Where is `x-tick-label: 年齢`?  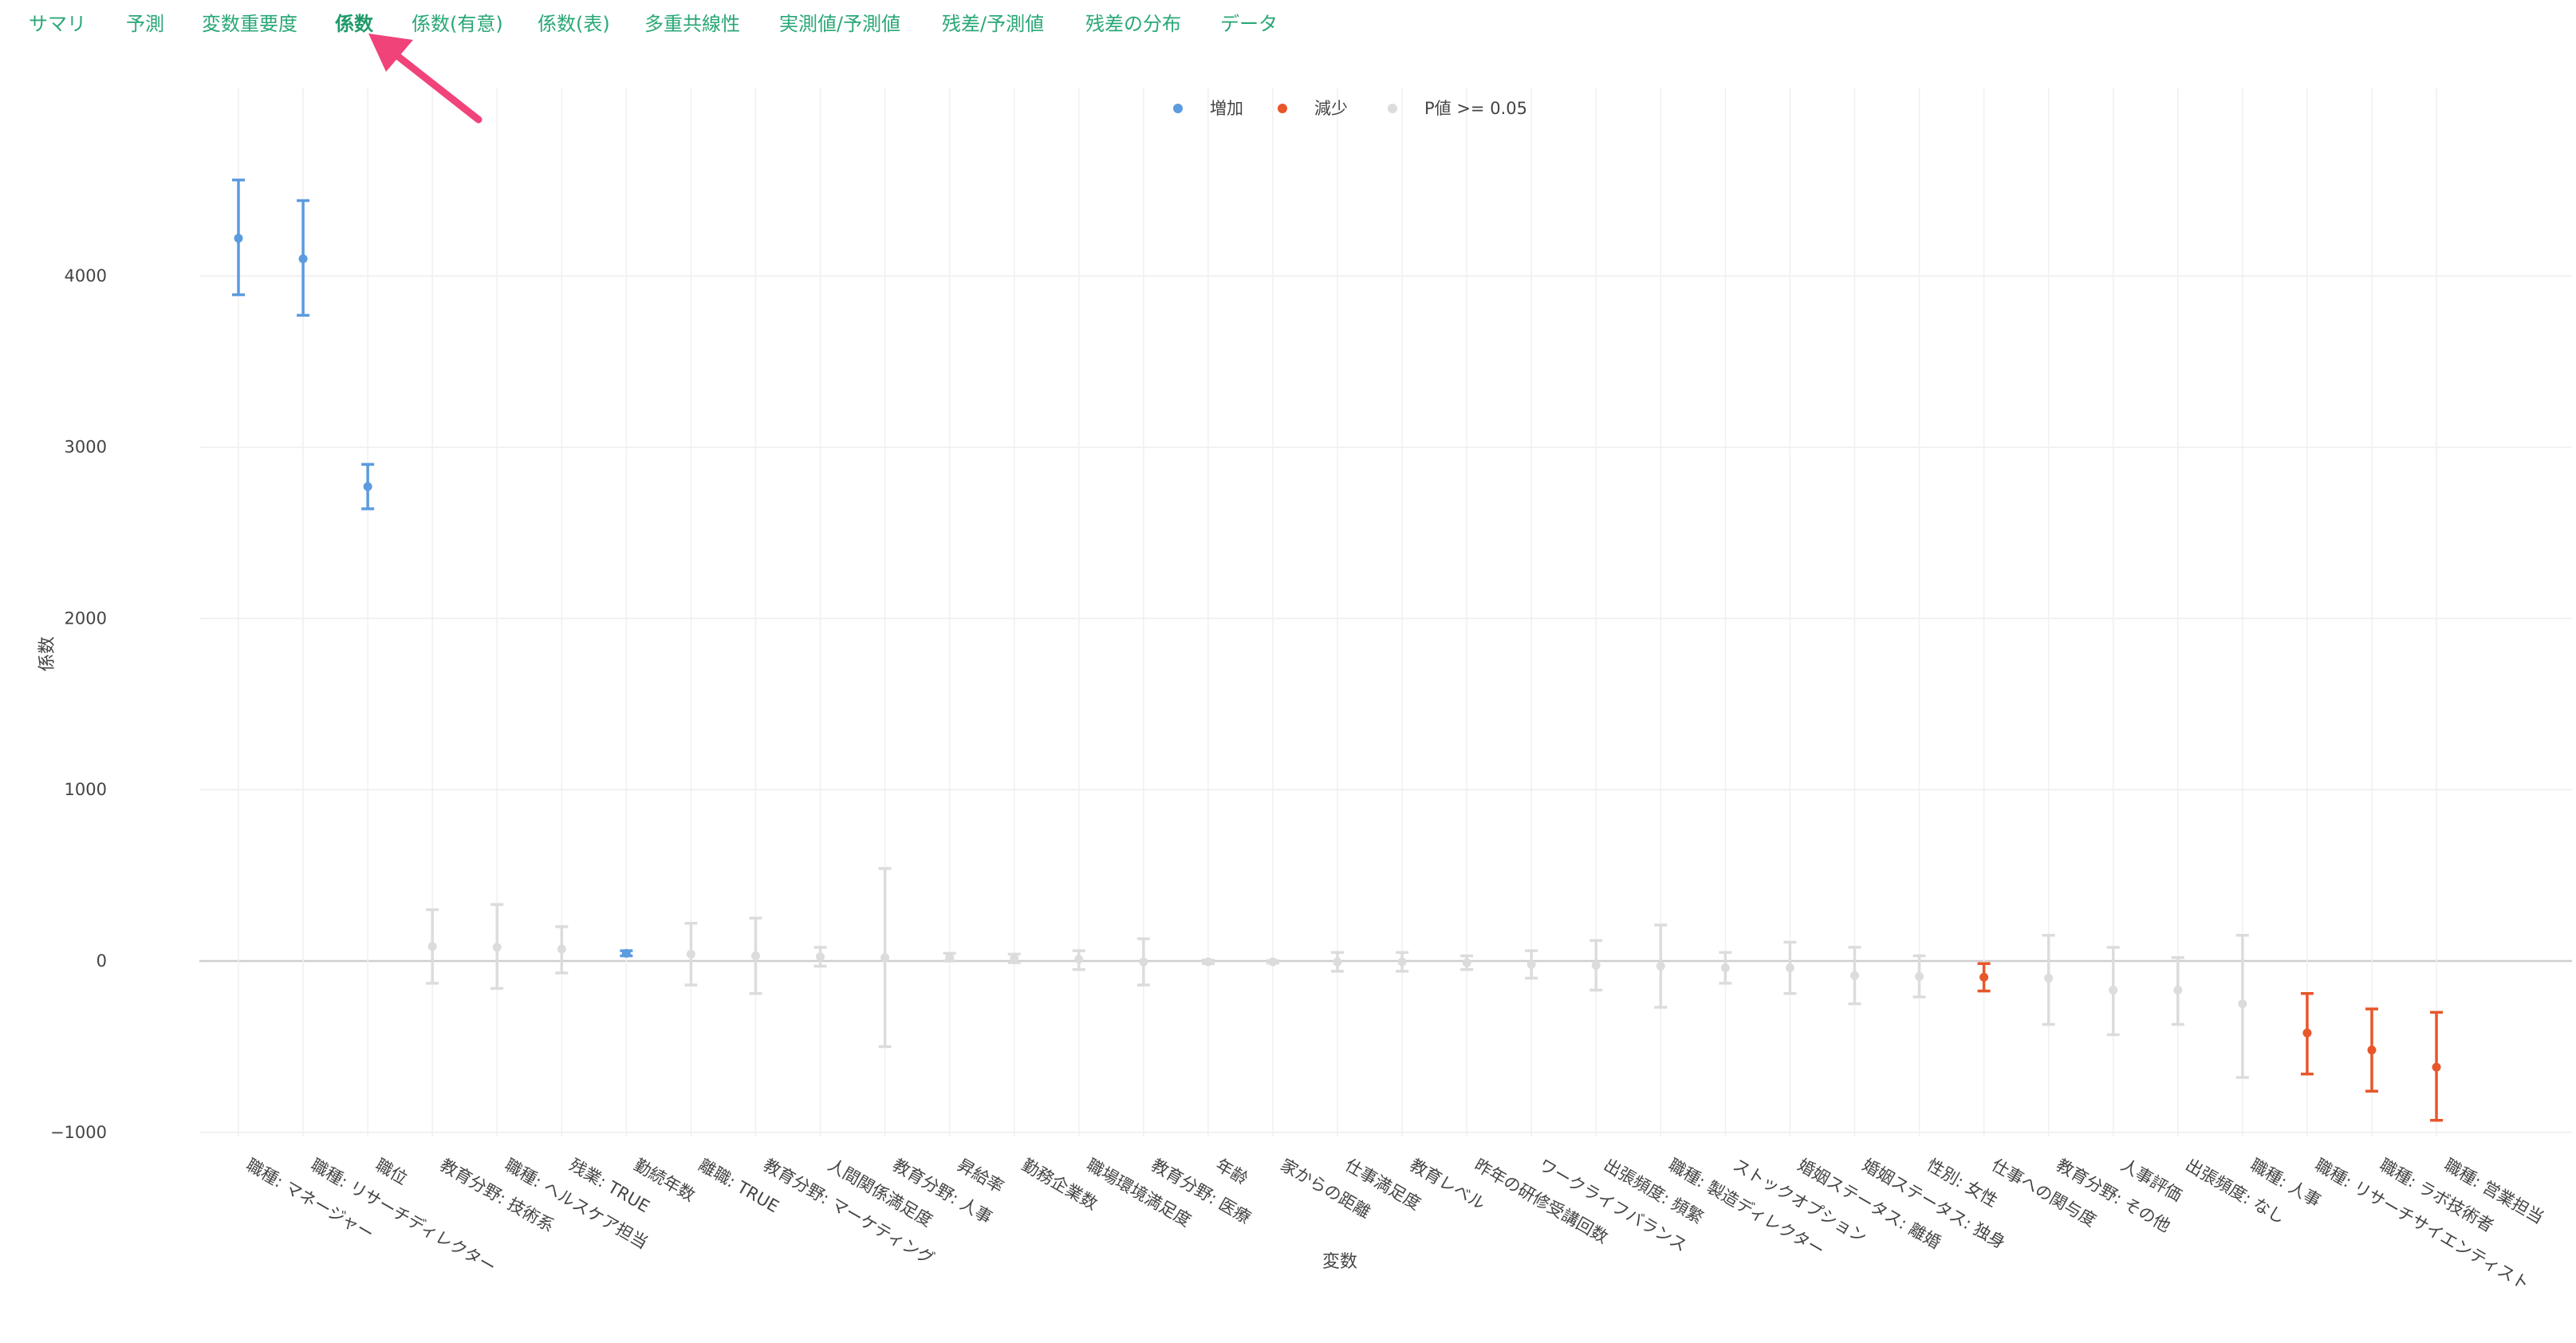
x-tick-label: 年齢 is located at coordinates (1231, 1172).